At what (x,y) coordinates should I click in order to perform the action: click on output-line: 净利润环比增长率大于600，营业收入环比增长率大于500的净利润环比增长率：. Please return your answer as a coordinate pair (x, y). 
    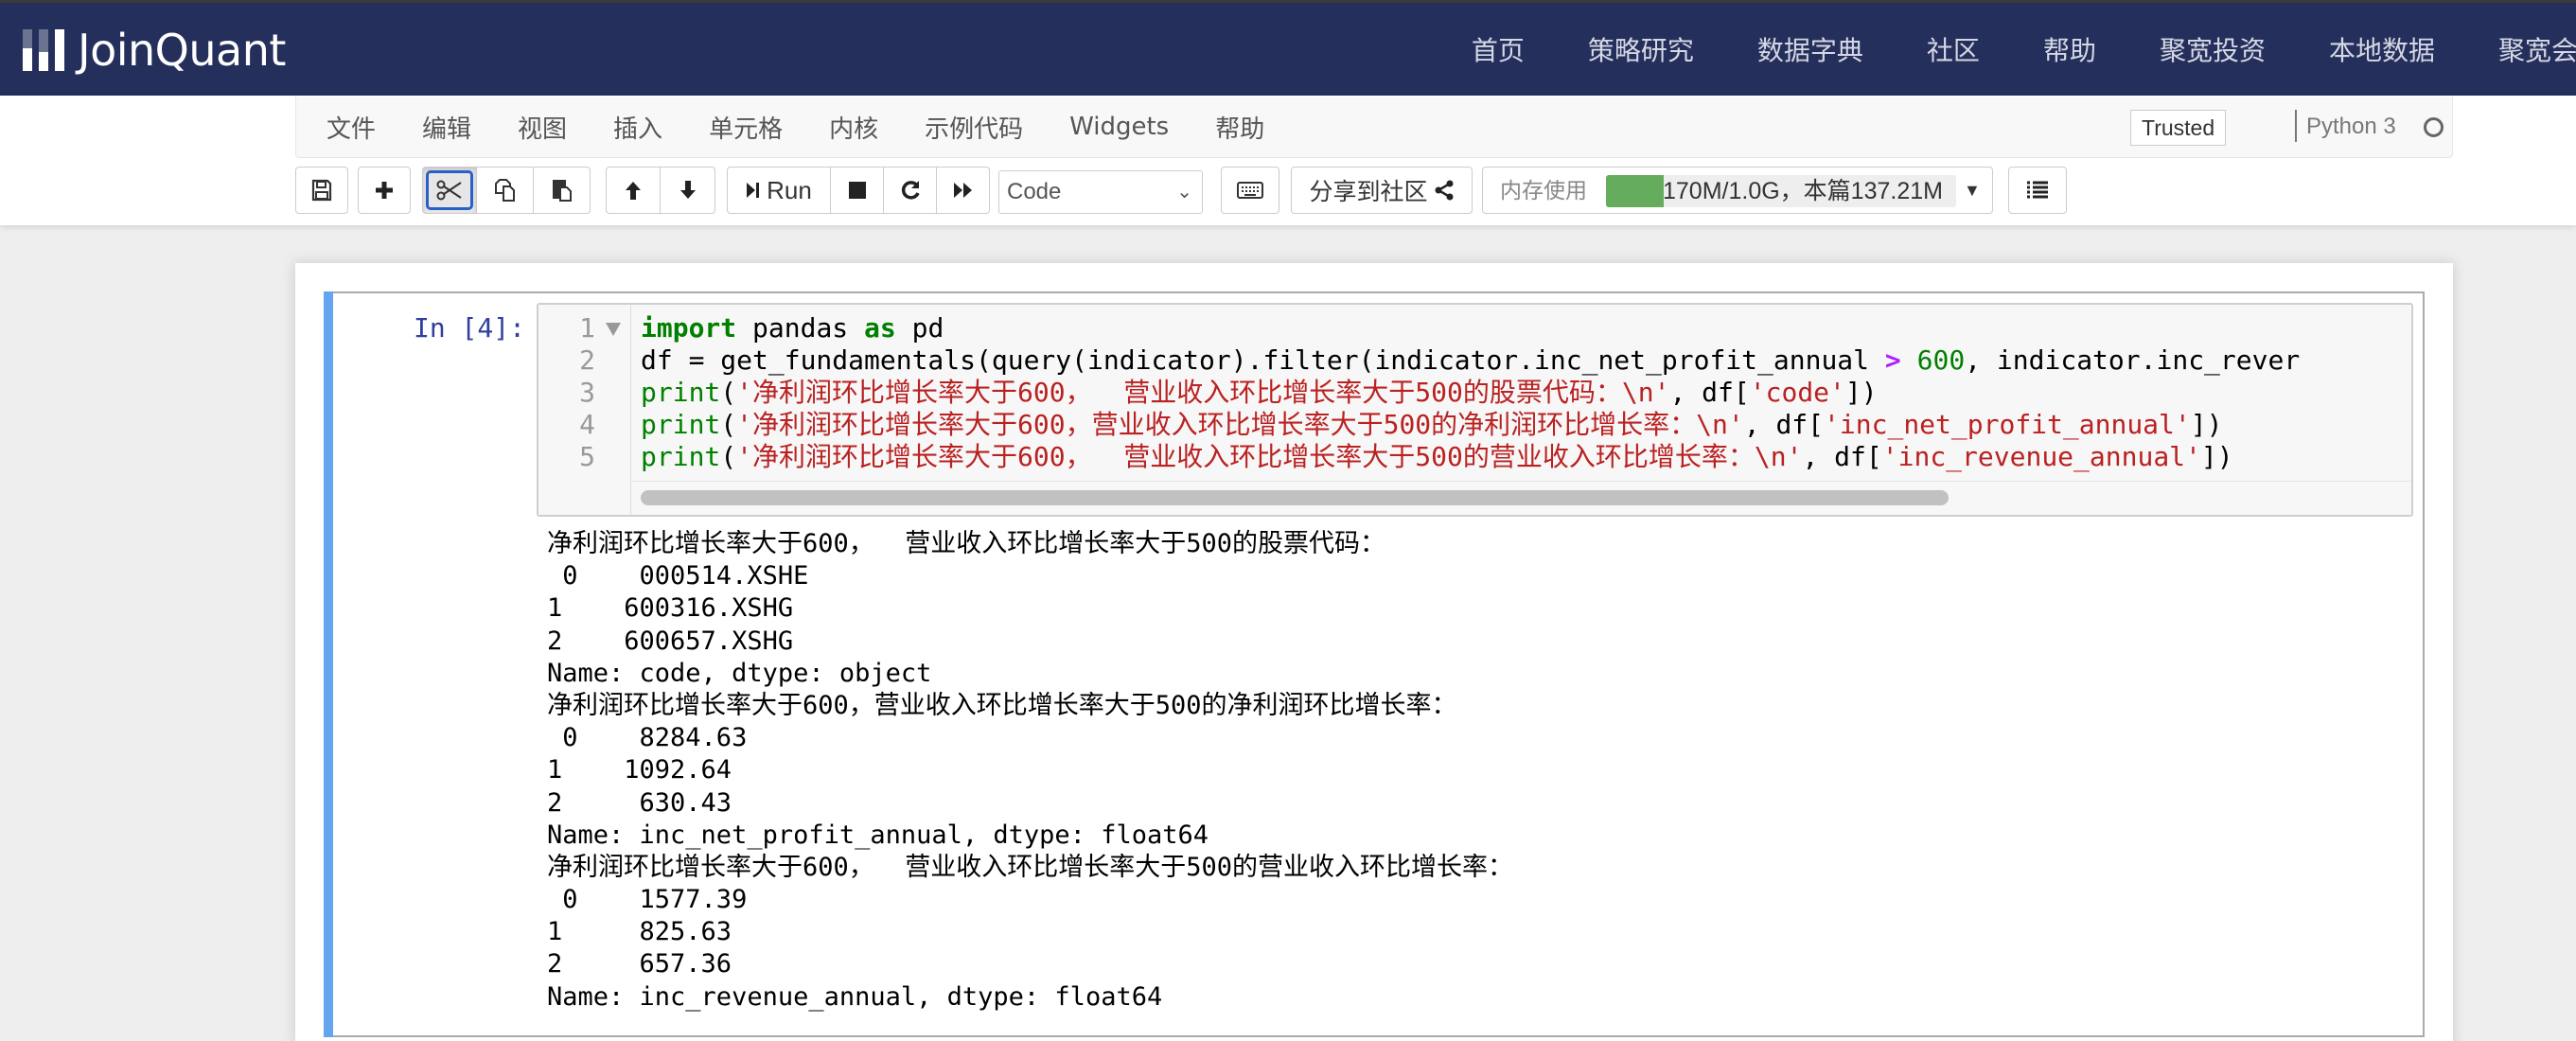
    Looking at the image, I should click on (1002, 705).